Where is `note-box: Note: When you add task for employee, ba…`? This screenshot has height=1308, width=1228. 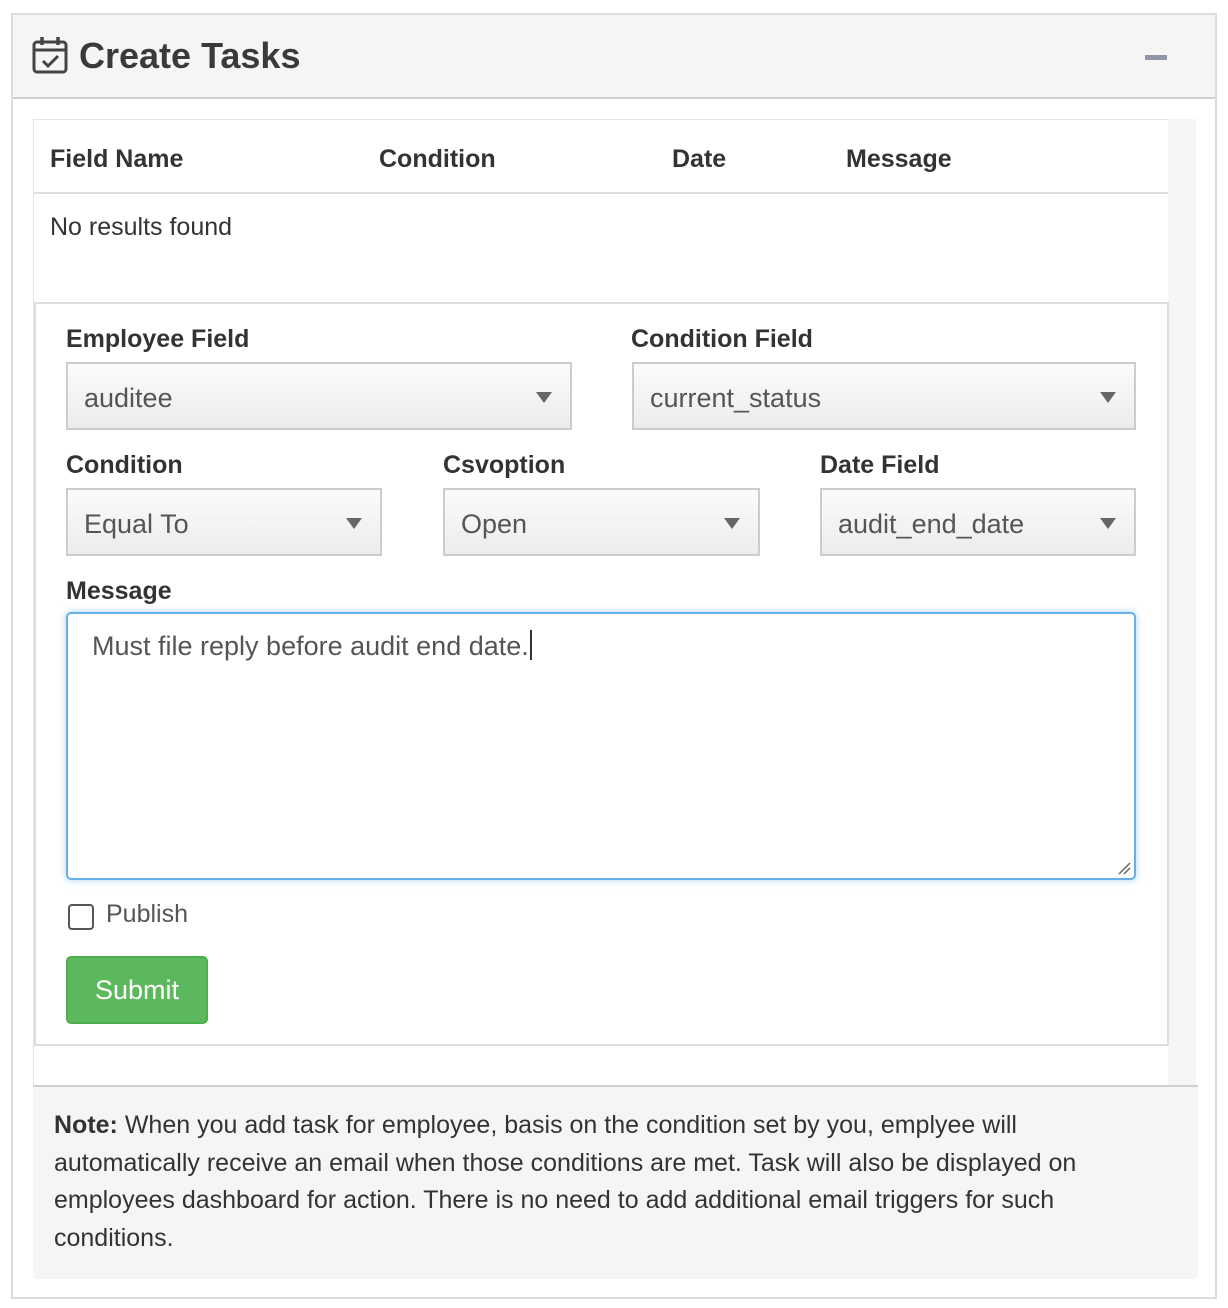 note-box: Note: When you add task for employee, ba… is located at coordinates (615, 1182).